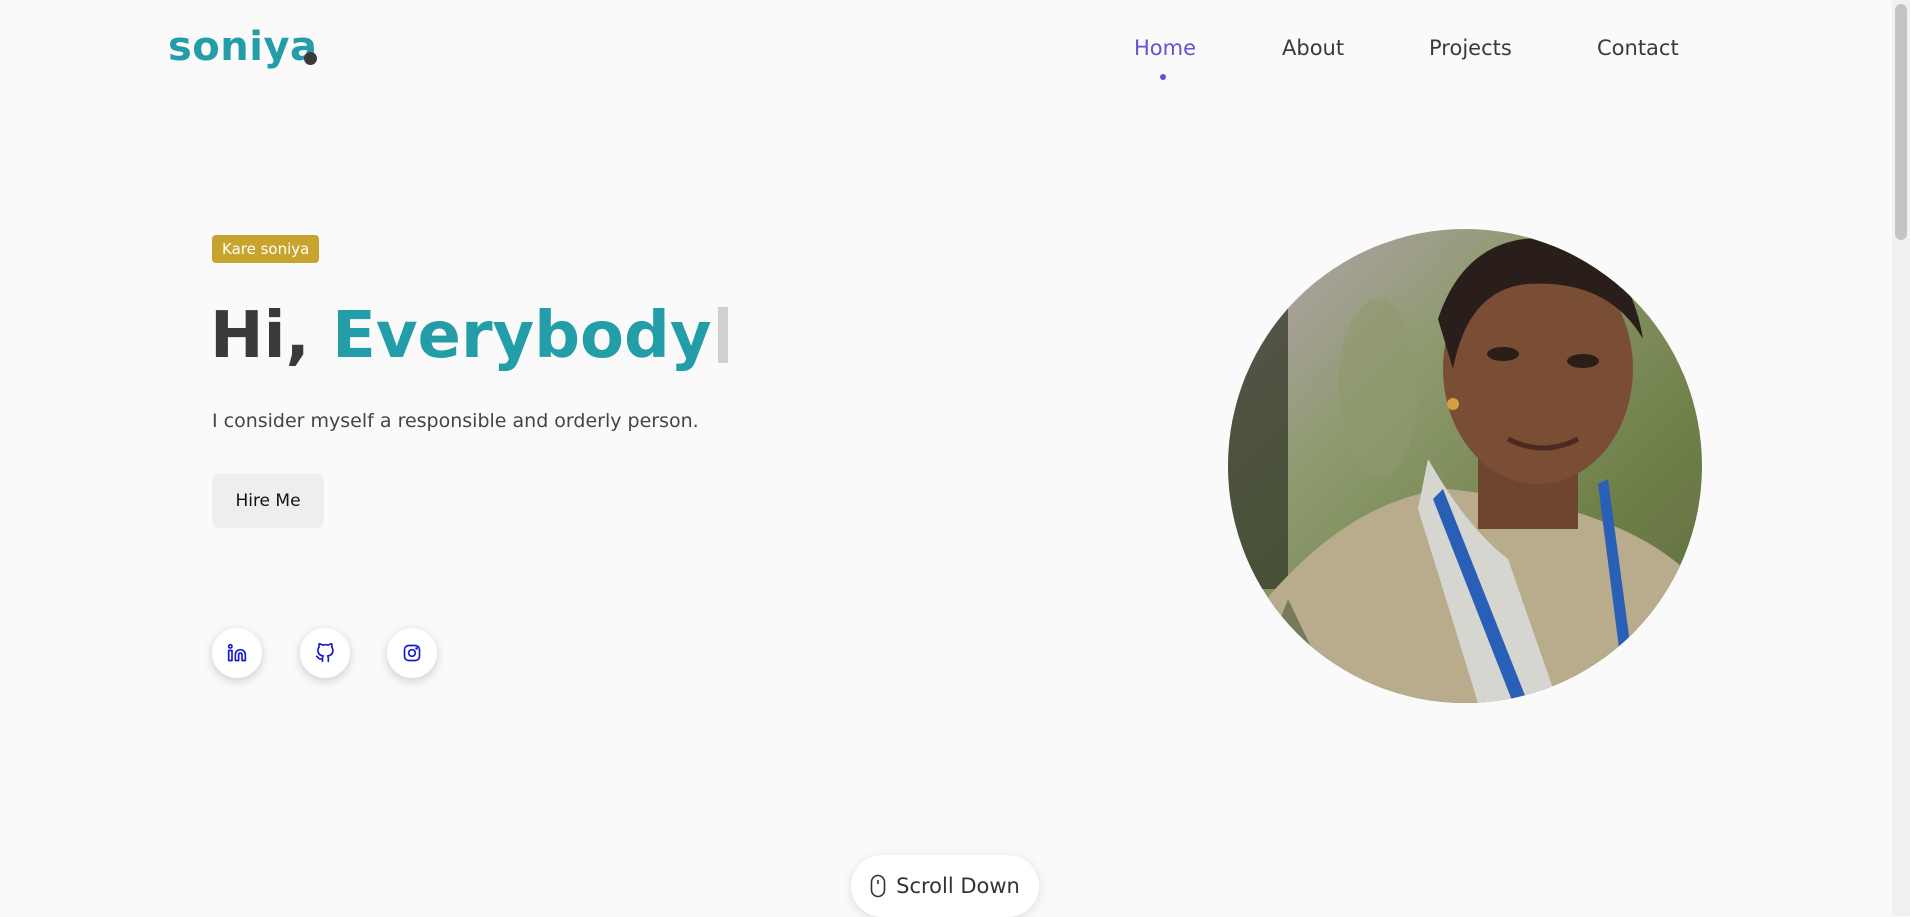 Image resolution: width=1910 pixels, height=917 pixels. Describe the element at coordinates (1638, 48) in the screenshot. I see `nav-contact: Contact` at that location.